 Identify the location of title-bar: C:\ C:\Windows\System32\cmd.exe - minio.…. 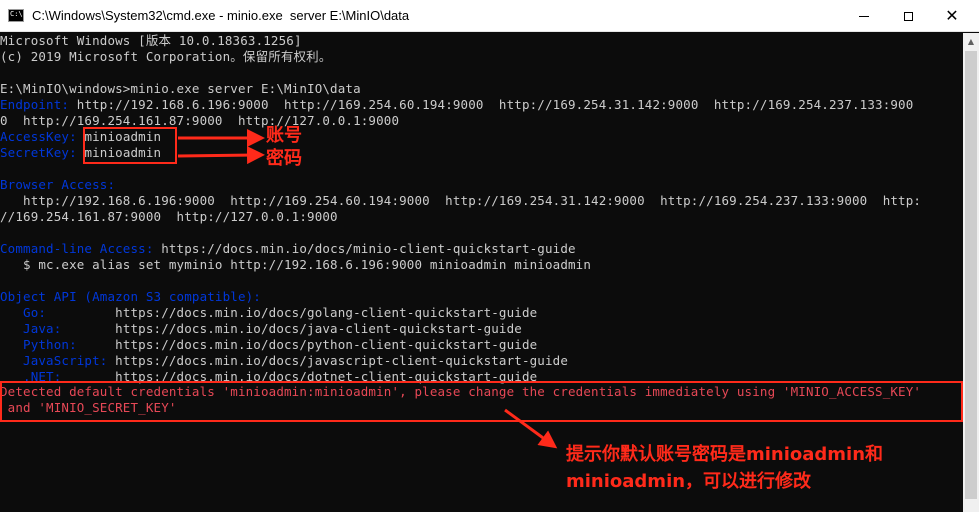
(489, 16).